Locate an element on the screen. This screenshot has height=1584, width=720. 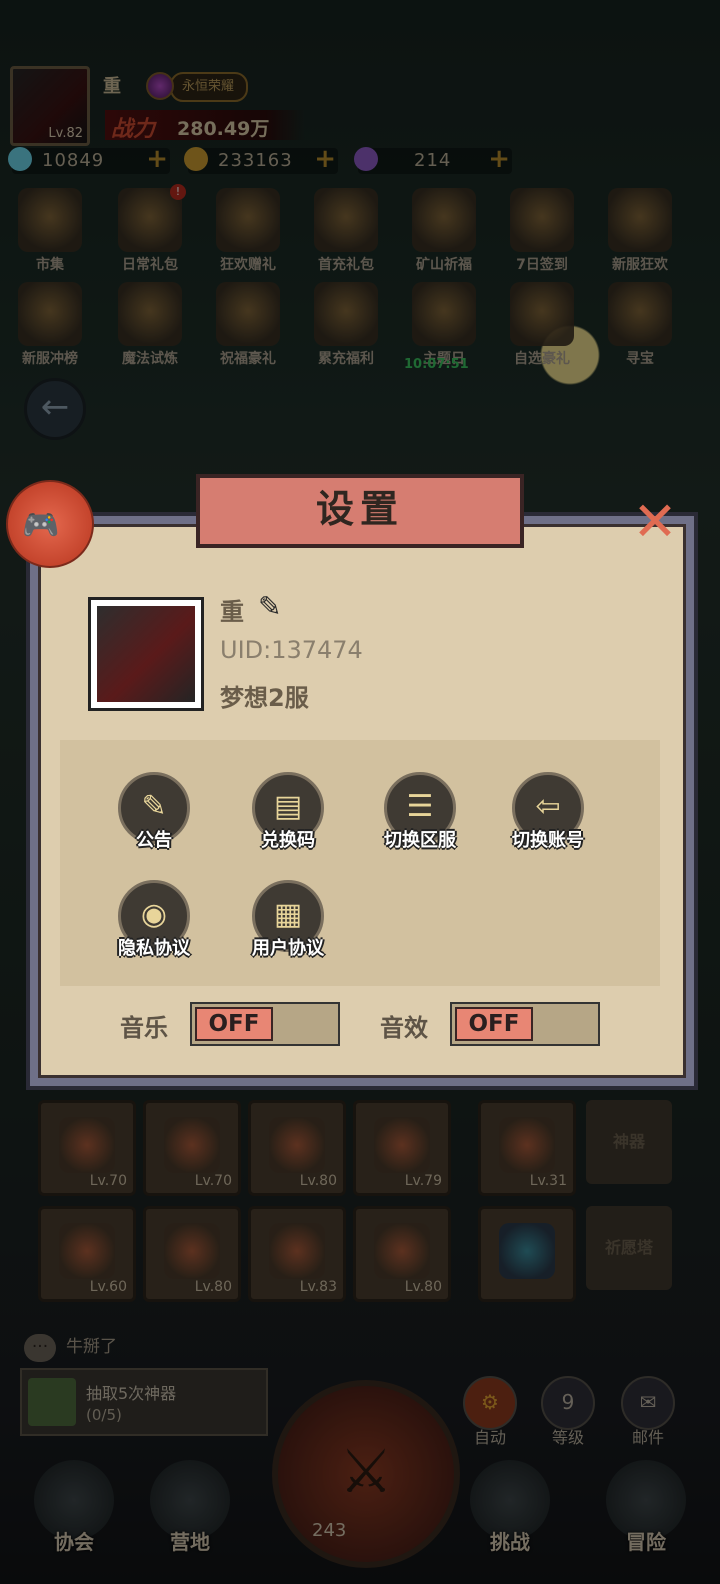
edit-name-icon: ✎ is located at coordinates (269, 606).